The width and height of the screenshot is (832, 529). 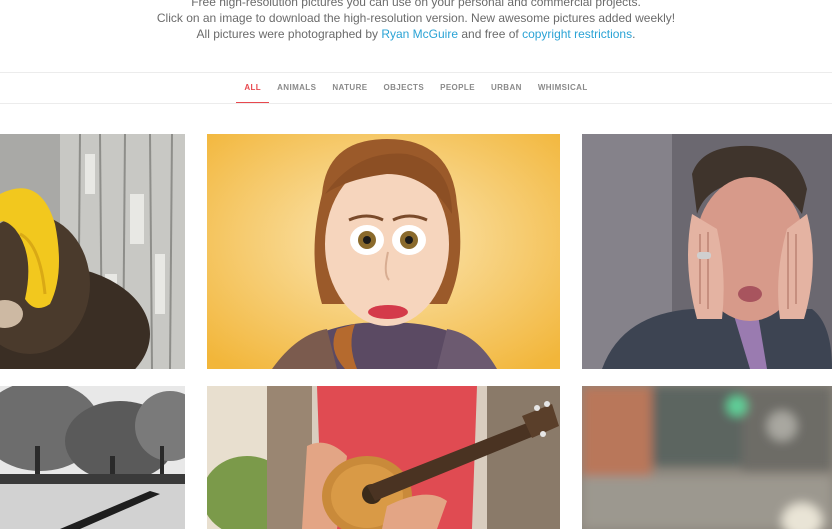 I want to click on photo-monkey-banana, so click(x=92, y=251).